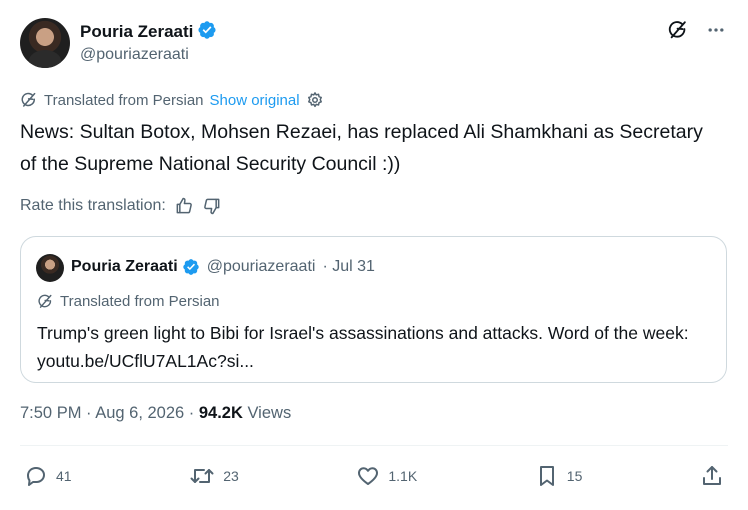 The width and height of the screenshot is (748, 510). I want to click on share-icon, so click(711, 475).